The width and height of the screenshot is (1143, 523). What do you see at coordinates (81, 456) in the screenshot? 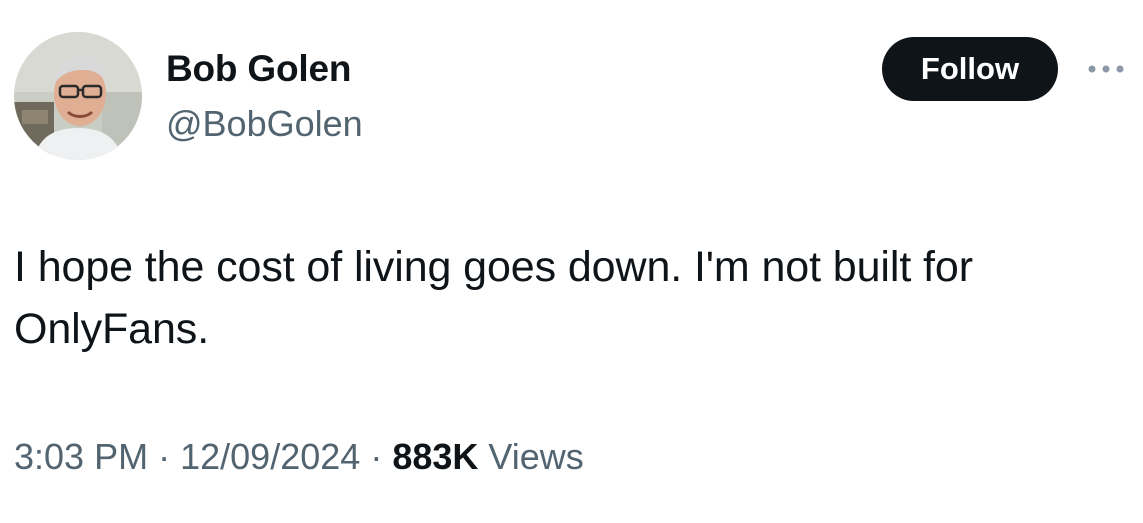
I see `tweet-time: 3:03 PM` at bounding box center [81, 456].